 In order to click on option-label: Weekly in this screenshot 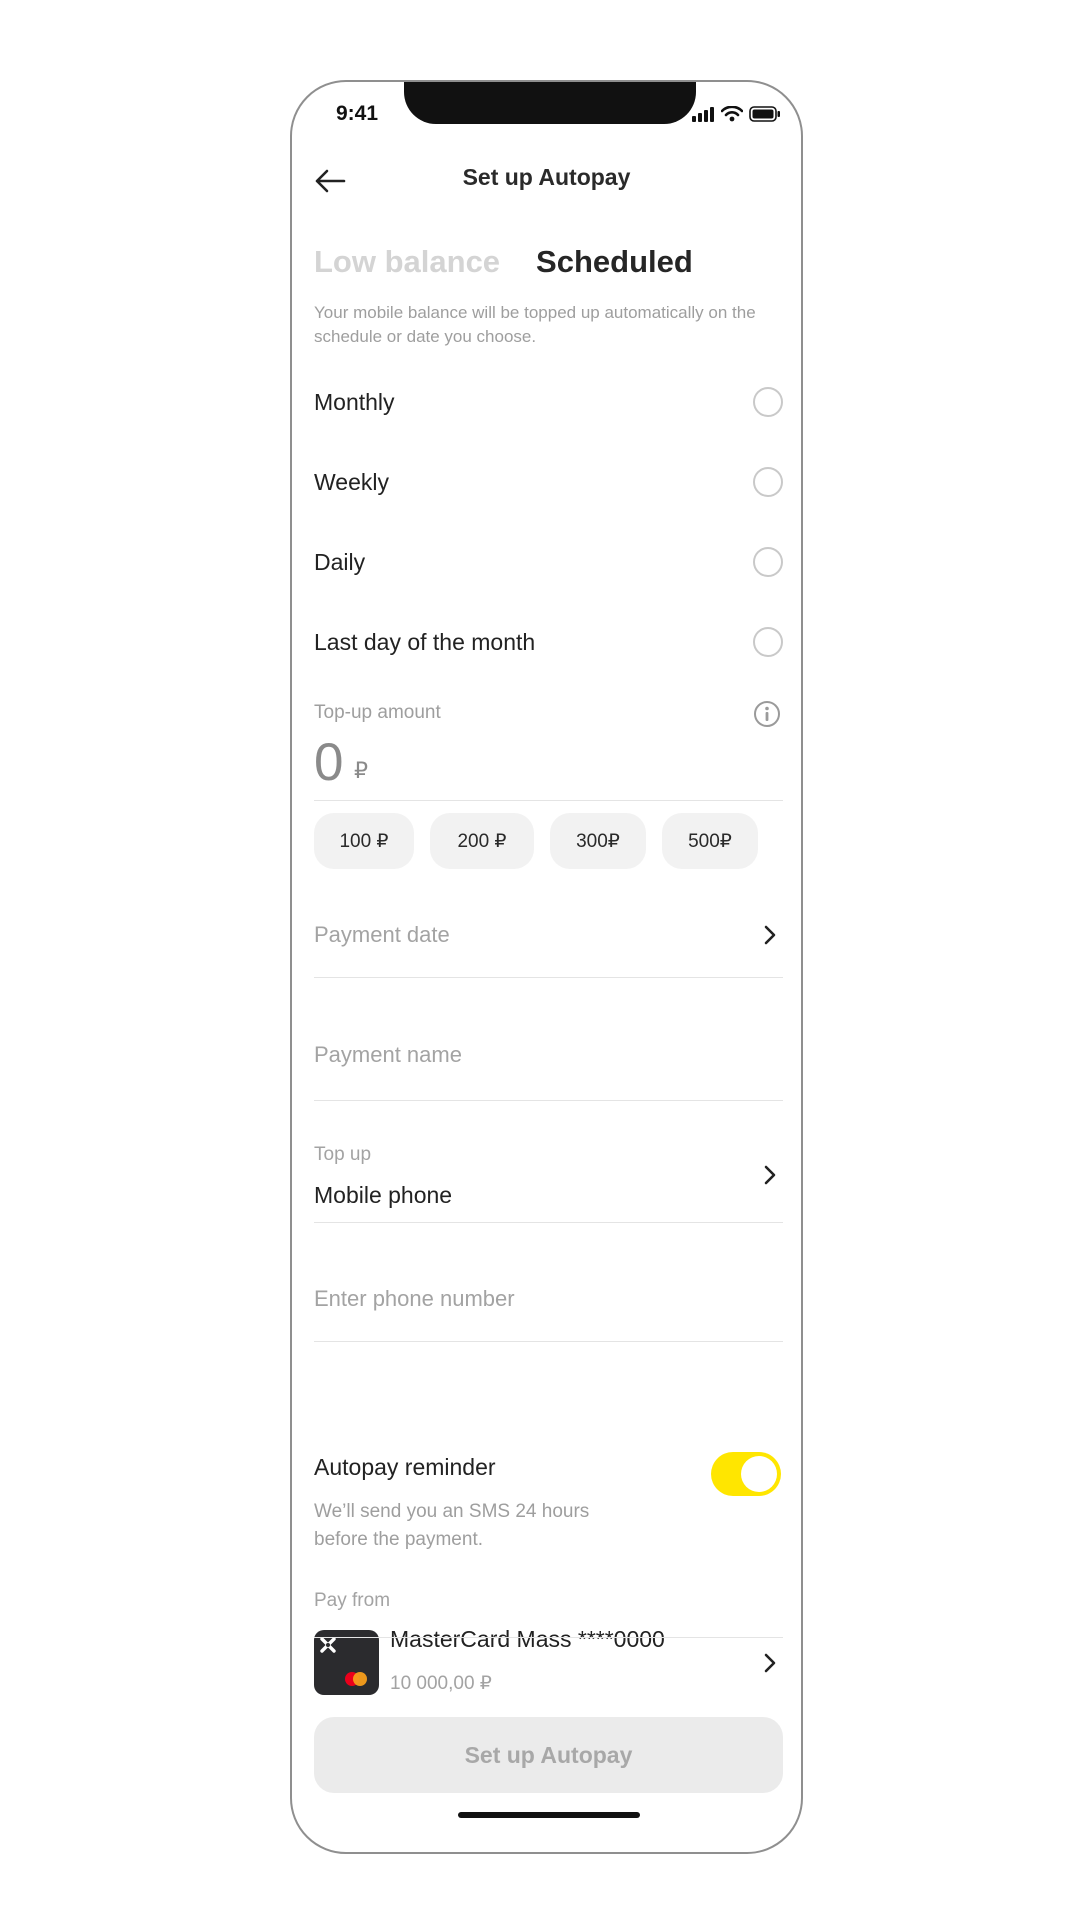, I will do `click(351, 481)`.